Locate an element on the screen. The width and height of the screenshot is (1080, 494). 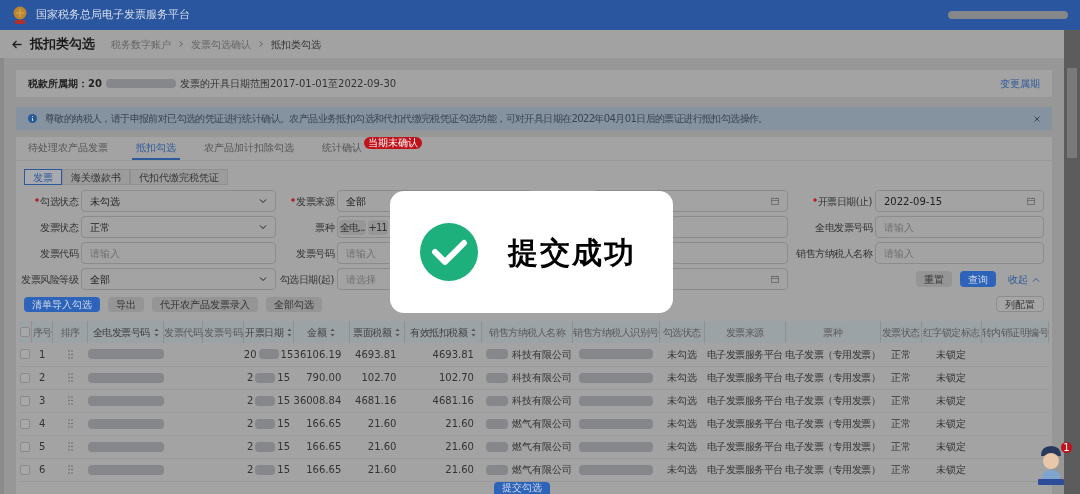
select-field: 未勾选 is located at coordinates (178, 201).